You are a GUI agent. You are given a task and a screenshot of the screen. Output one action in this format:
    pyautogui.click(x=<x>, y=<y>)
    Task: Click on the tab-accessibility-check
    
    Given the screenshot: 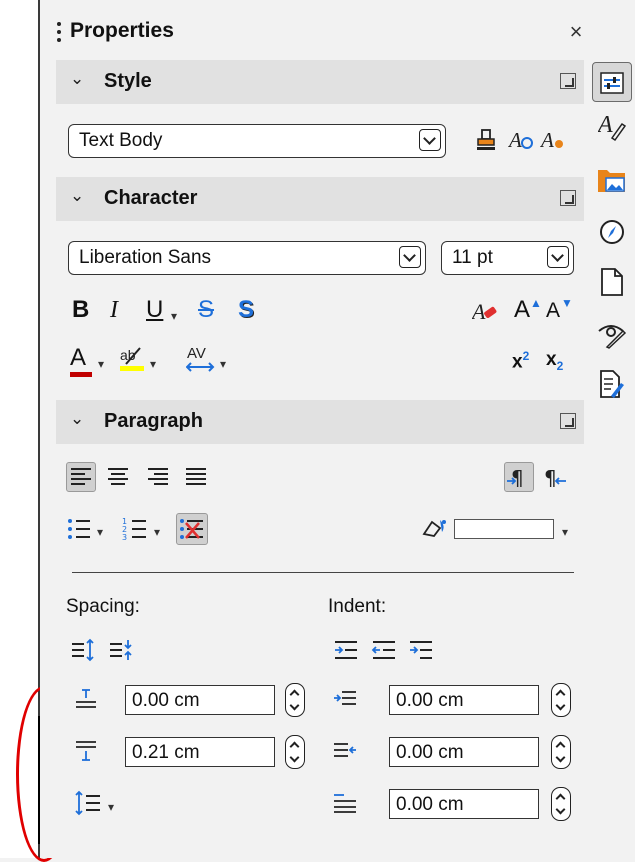 What is the action you would take?
    pyautogui.click(x=612, y=334)
    